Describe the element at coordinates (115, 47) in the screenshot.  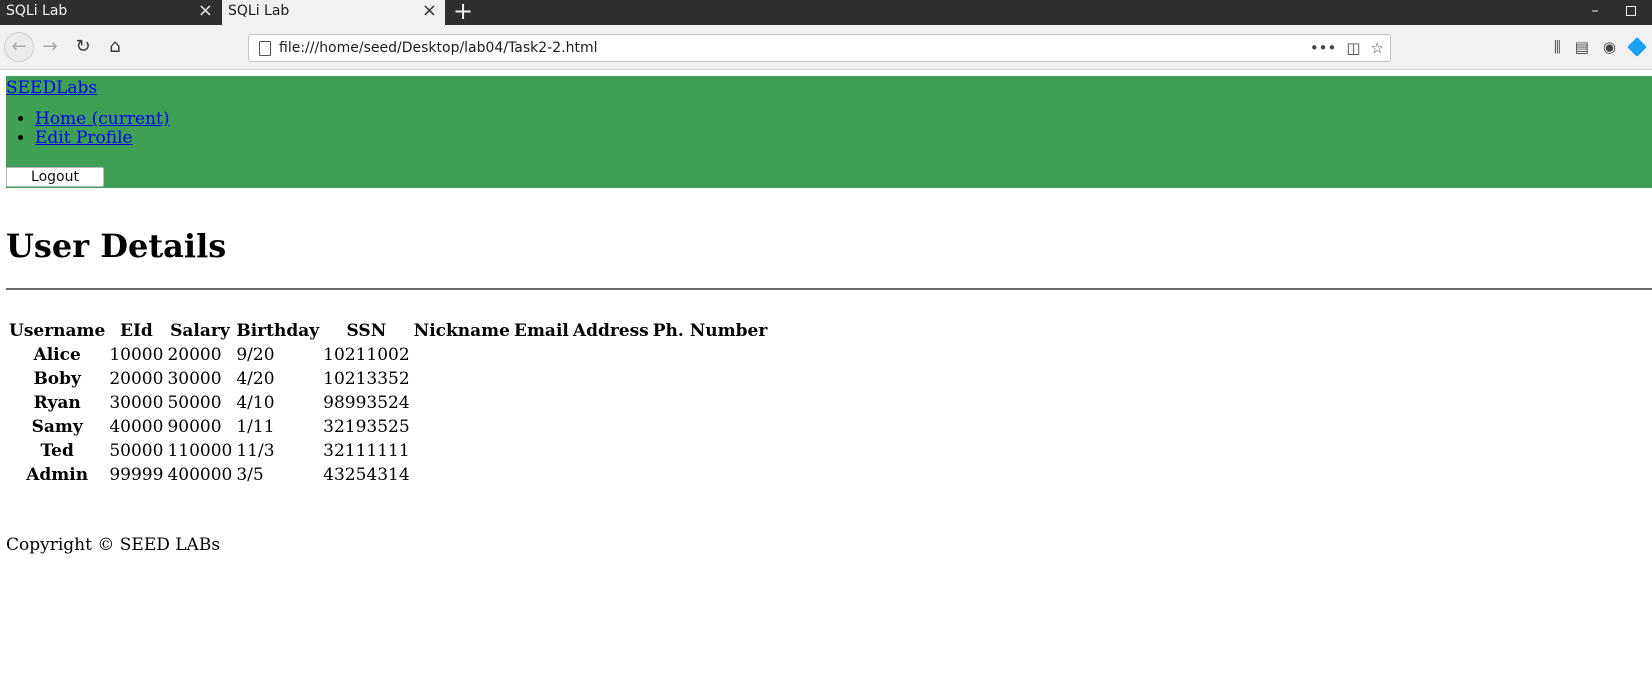
I see `home-icon: ⌂` at that location.